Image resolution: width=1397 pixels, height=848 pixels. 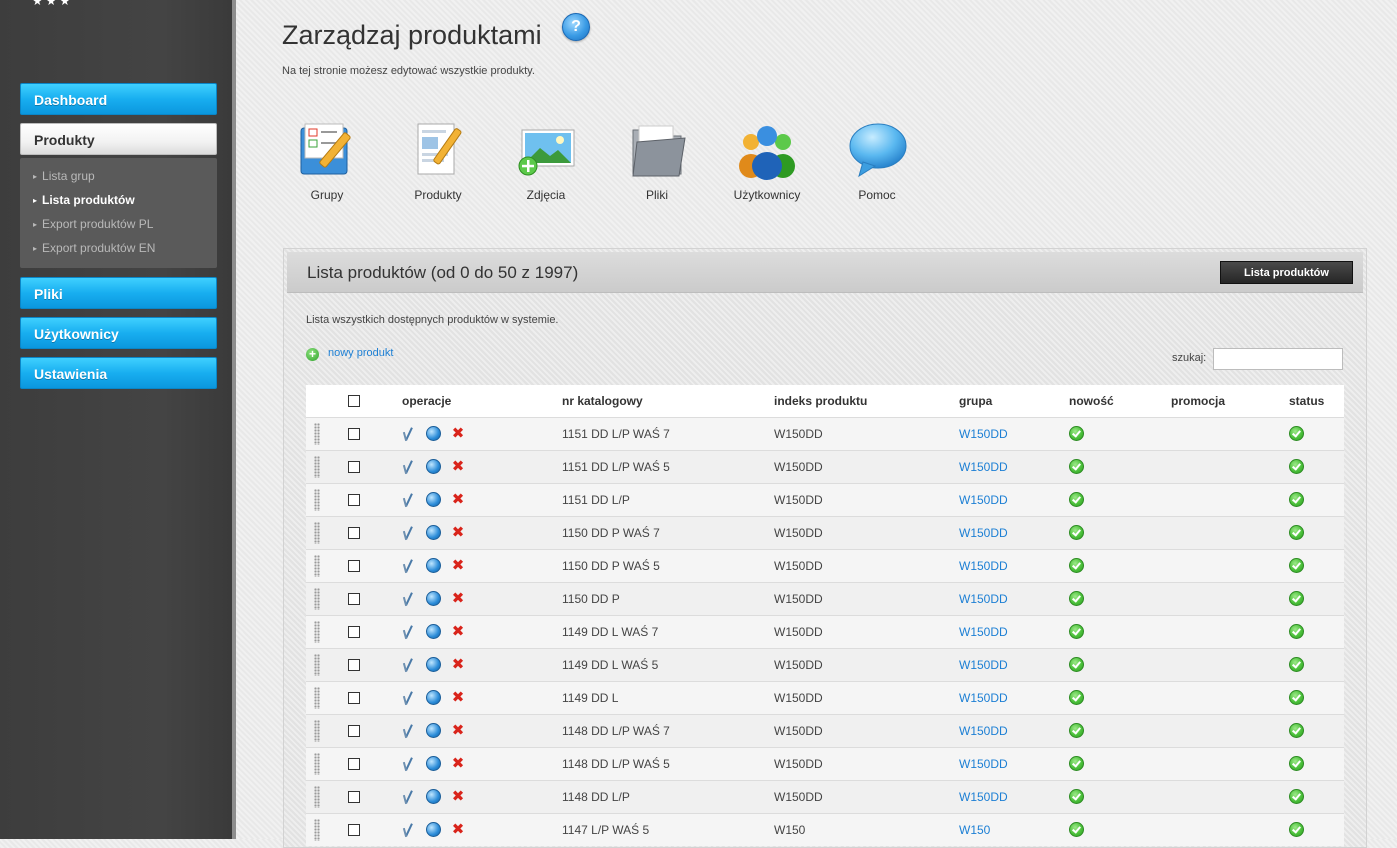 I want to click on subnav-item-export-en: ▸ Export produktów EN, so click(x=118, y=250).